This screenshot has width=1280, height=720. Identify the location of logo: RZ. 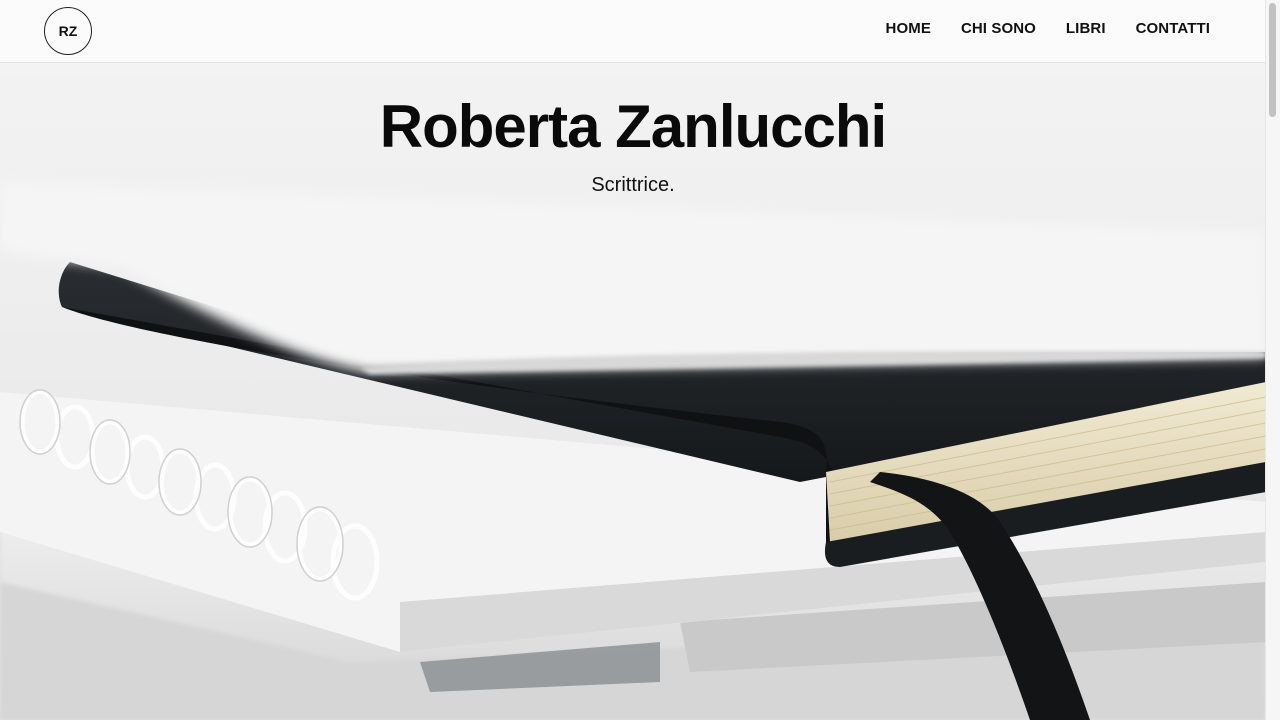
(68, 31).